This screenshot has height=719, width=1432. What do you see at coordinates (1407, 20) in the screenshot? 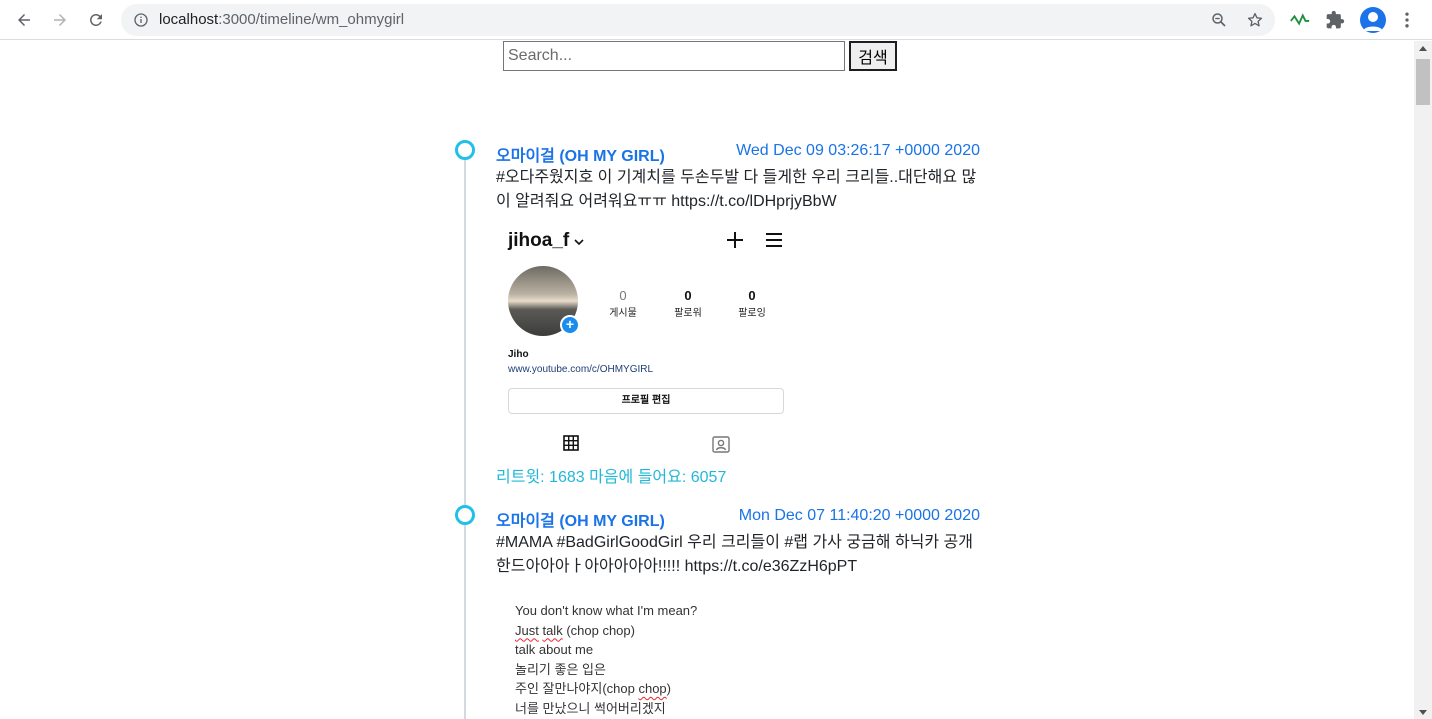
I see `more-vert-icon` at bounding box center [1407, 20].